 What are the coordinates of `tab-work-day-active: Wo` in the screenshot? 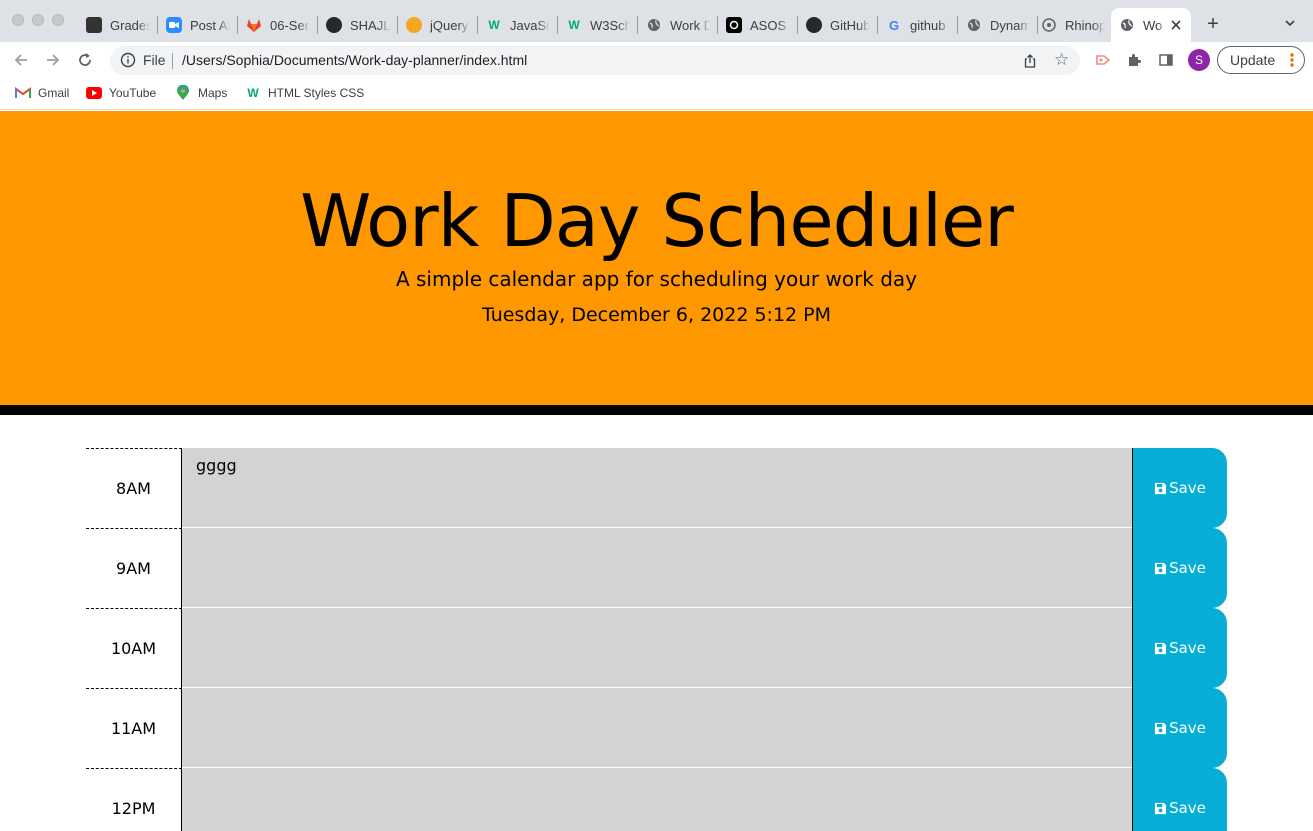 It's located at (1151, 25).